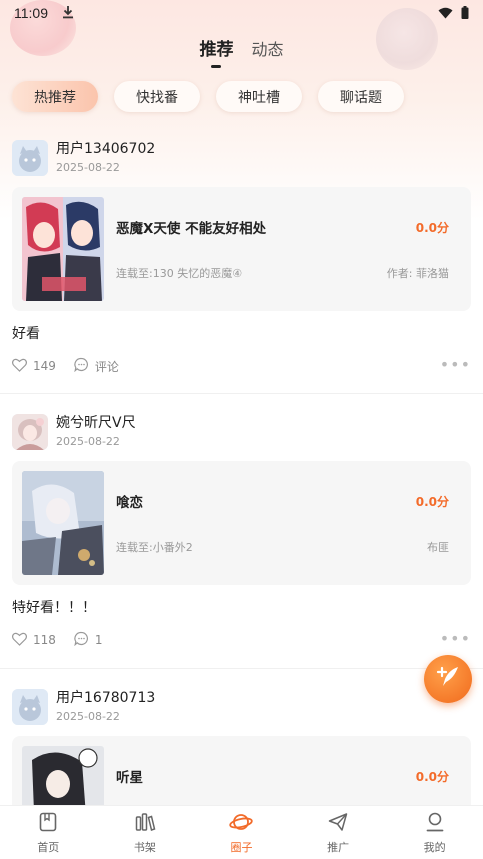  Describe the element at coordinates (145, 823) in the screenshot. I see `bookshelf-icon` at that location.